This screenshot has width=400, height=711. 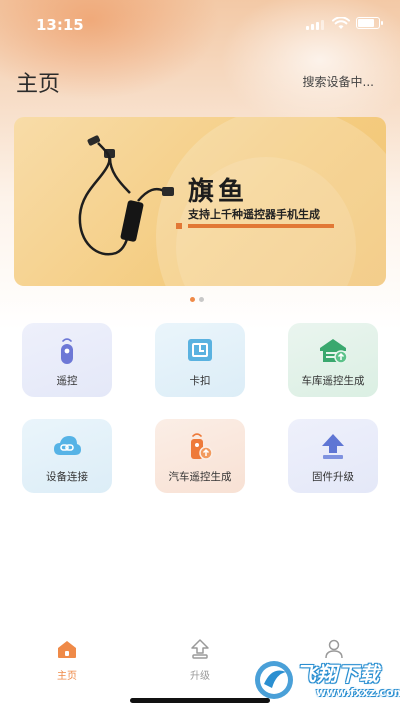 What do you see at coordinates (200, 649) in the screenshot?
I see `upgrade-icon` at bounding box center [200, 649].